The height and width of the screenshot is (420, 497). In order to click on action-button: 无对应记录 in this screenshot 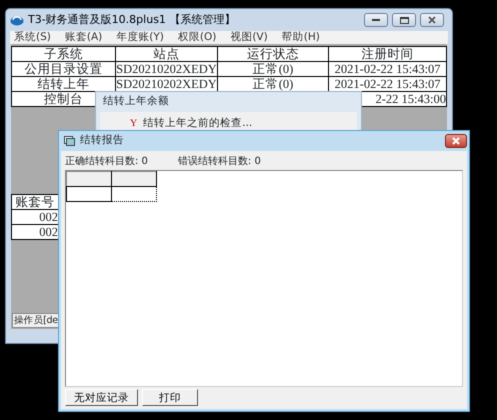, I will do `click(101, 397)`.